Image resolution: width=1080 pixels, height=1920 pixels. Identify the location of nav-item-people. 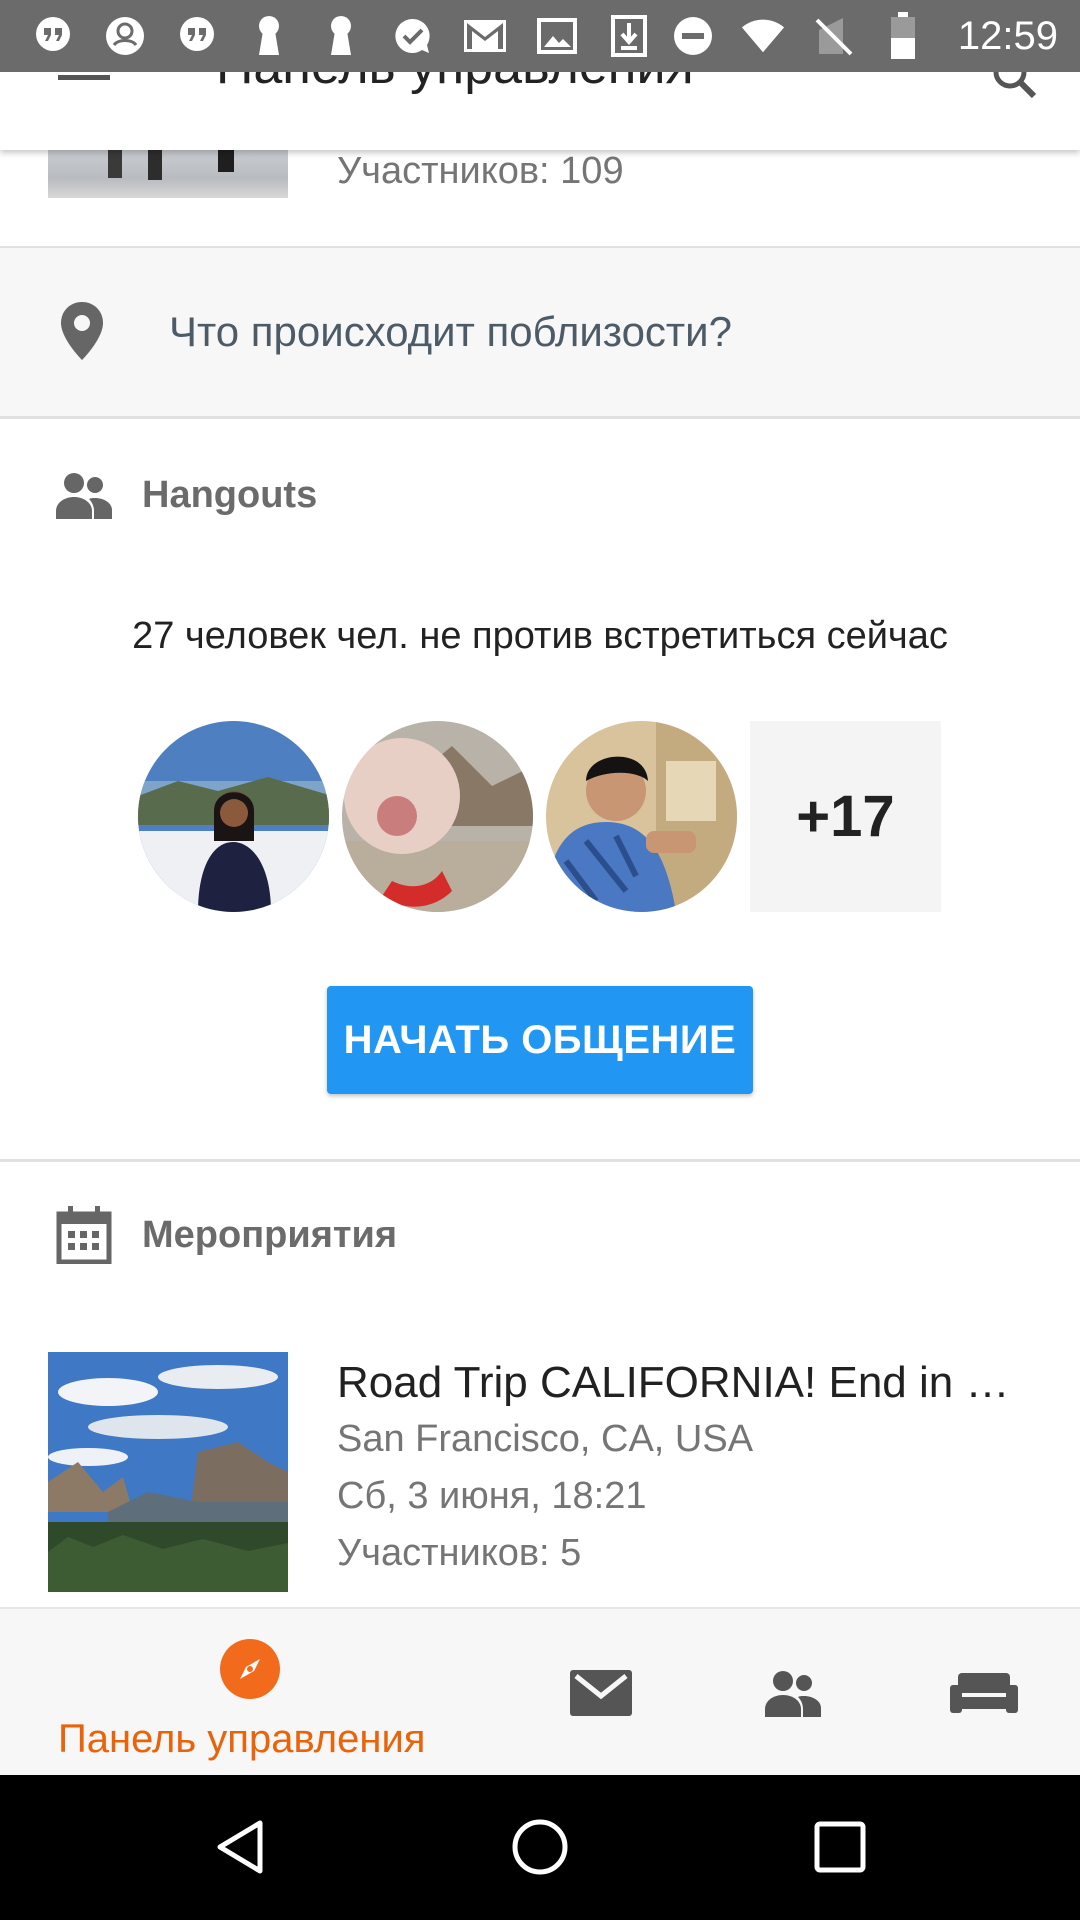
(793, 1693).